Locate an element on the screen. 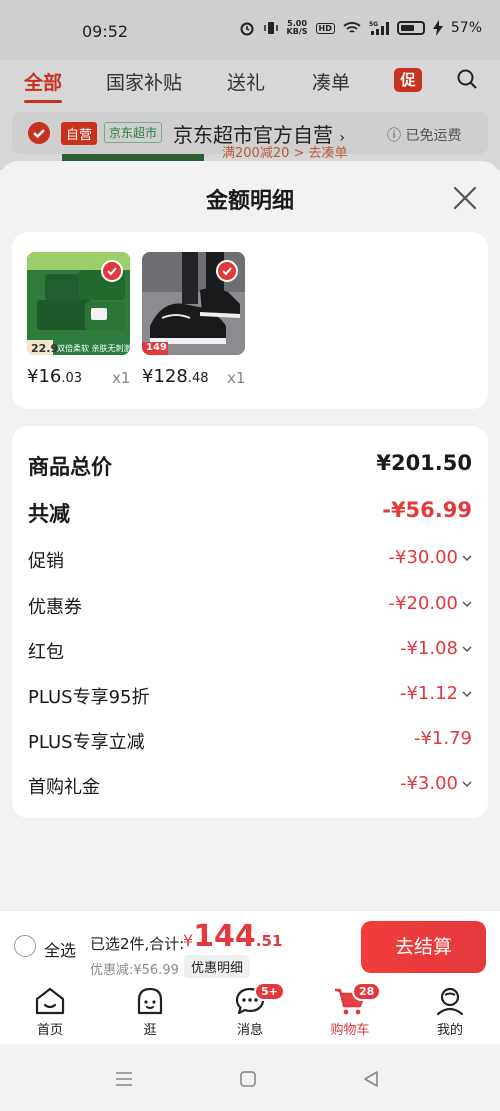  selected-summary: 已选2件,合计: is located at coordinates (137, 944).